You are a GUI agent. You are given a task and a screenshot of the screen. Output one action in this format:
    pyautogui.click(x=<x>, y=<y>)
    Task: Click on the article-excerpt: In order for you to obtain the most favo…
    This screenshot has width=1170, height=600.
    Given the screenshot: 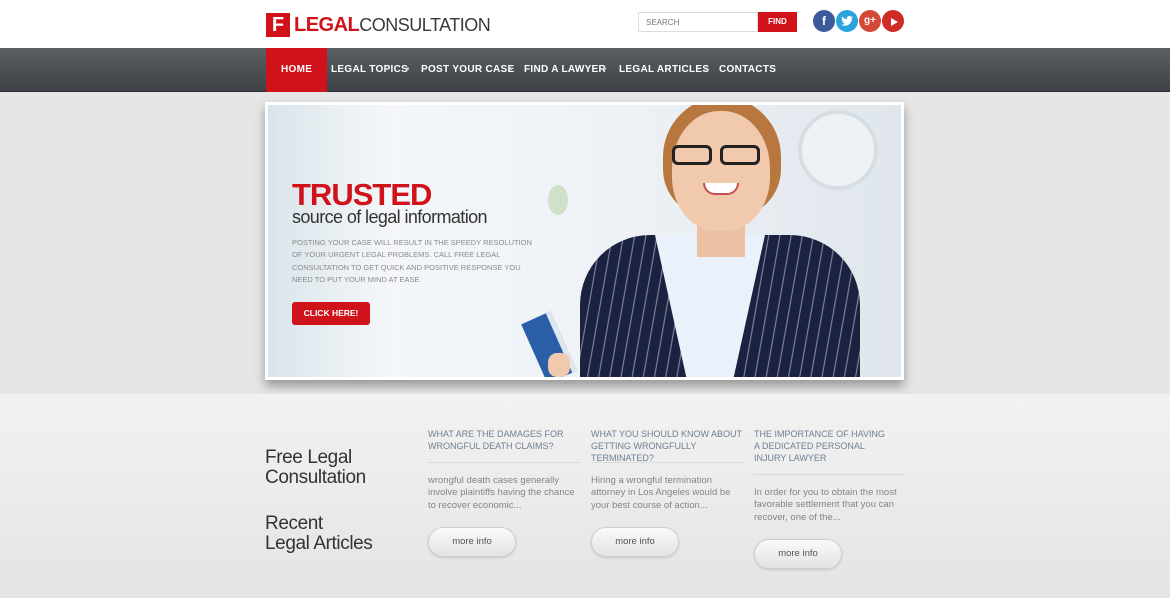 What is the action you would take?
    pyautogui.click(x=825, y=505)
    